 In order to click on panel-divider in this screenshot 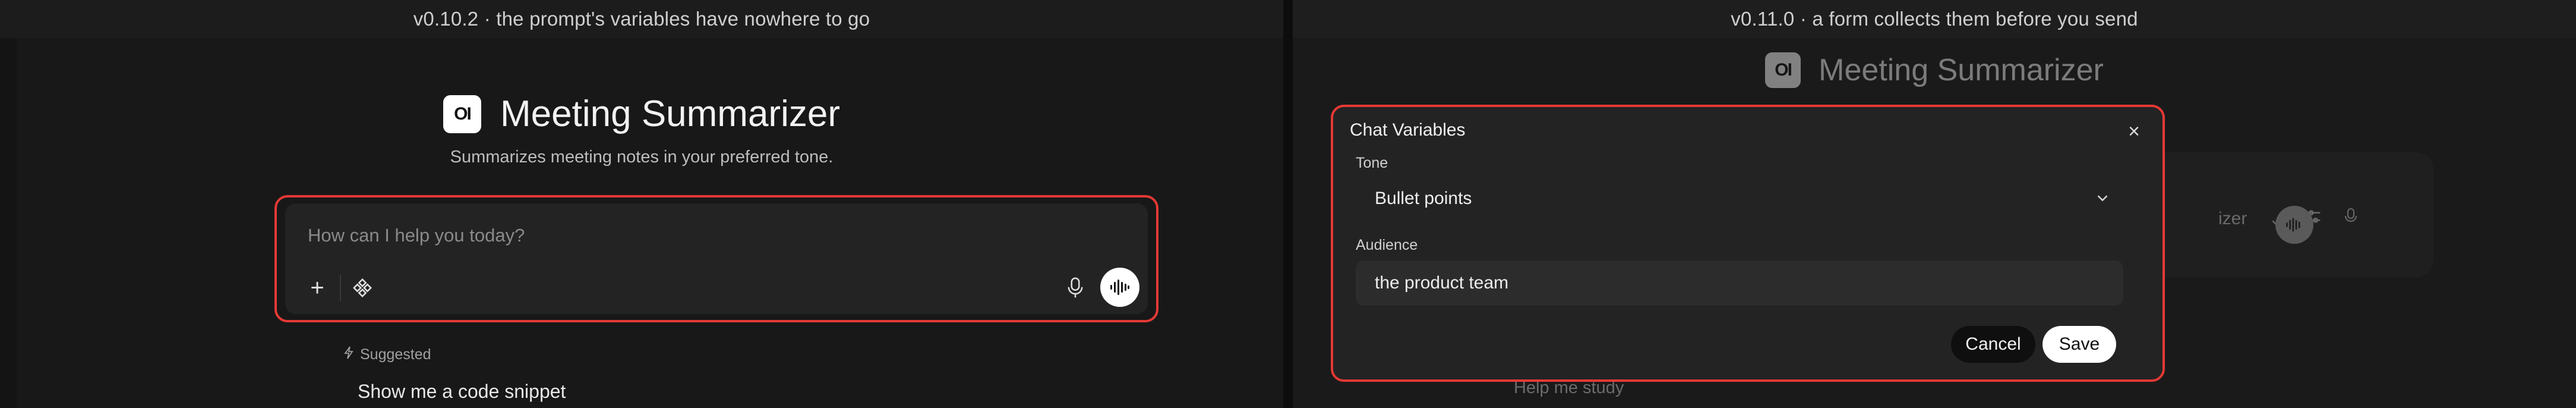, I will do `click(1288, 204)`.